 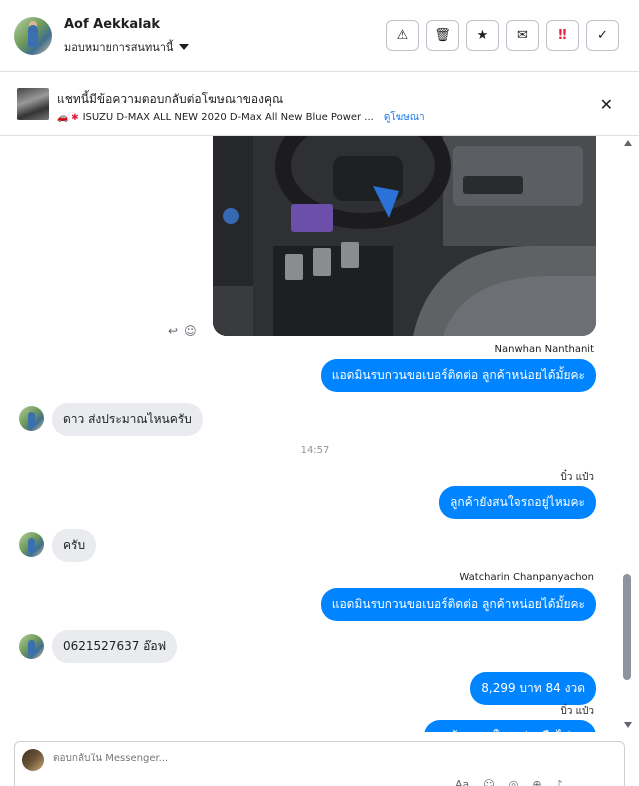 I want to click on reply-icon: ↩, so click(x=173, y=331).